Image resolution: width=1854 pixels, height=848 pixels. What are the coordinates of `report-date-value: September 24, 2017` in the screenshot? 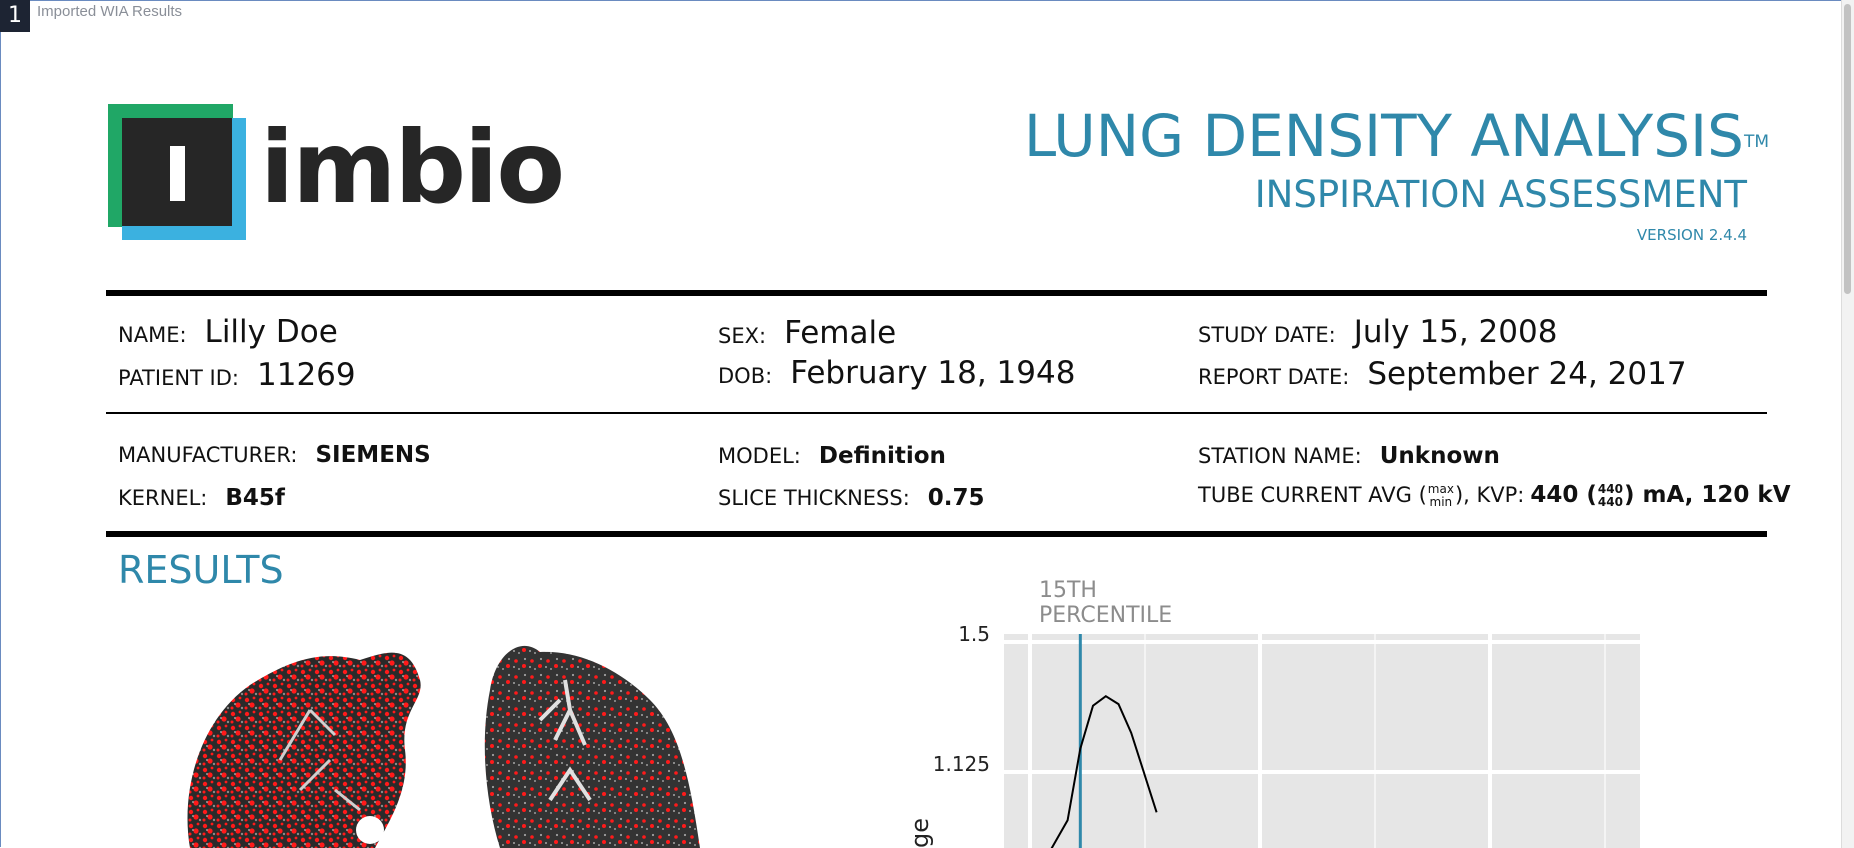 It's located at (1527, 374).